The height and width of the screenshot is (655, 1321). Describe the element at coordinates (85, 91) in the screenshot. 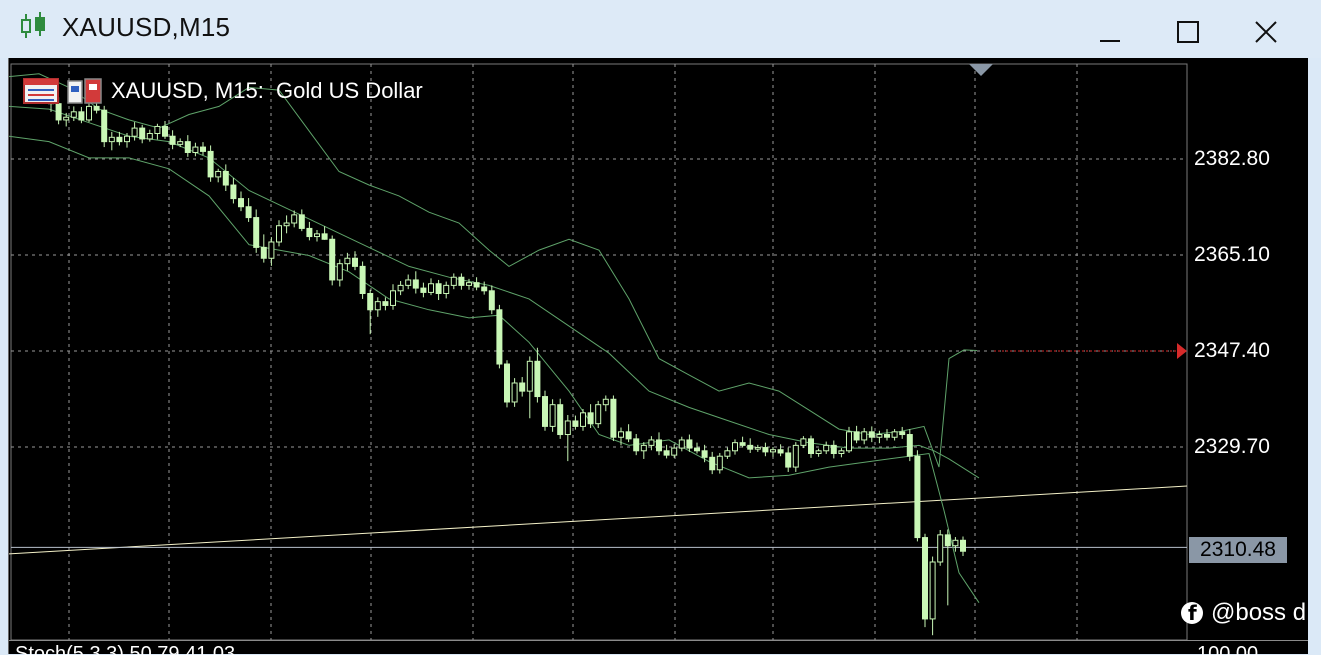

I see `one-click-trading-icon` at that location.